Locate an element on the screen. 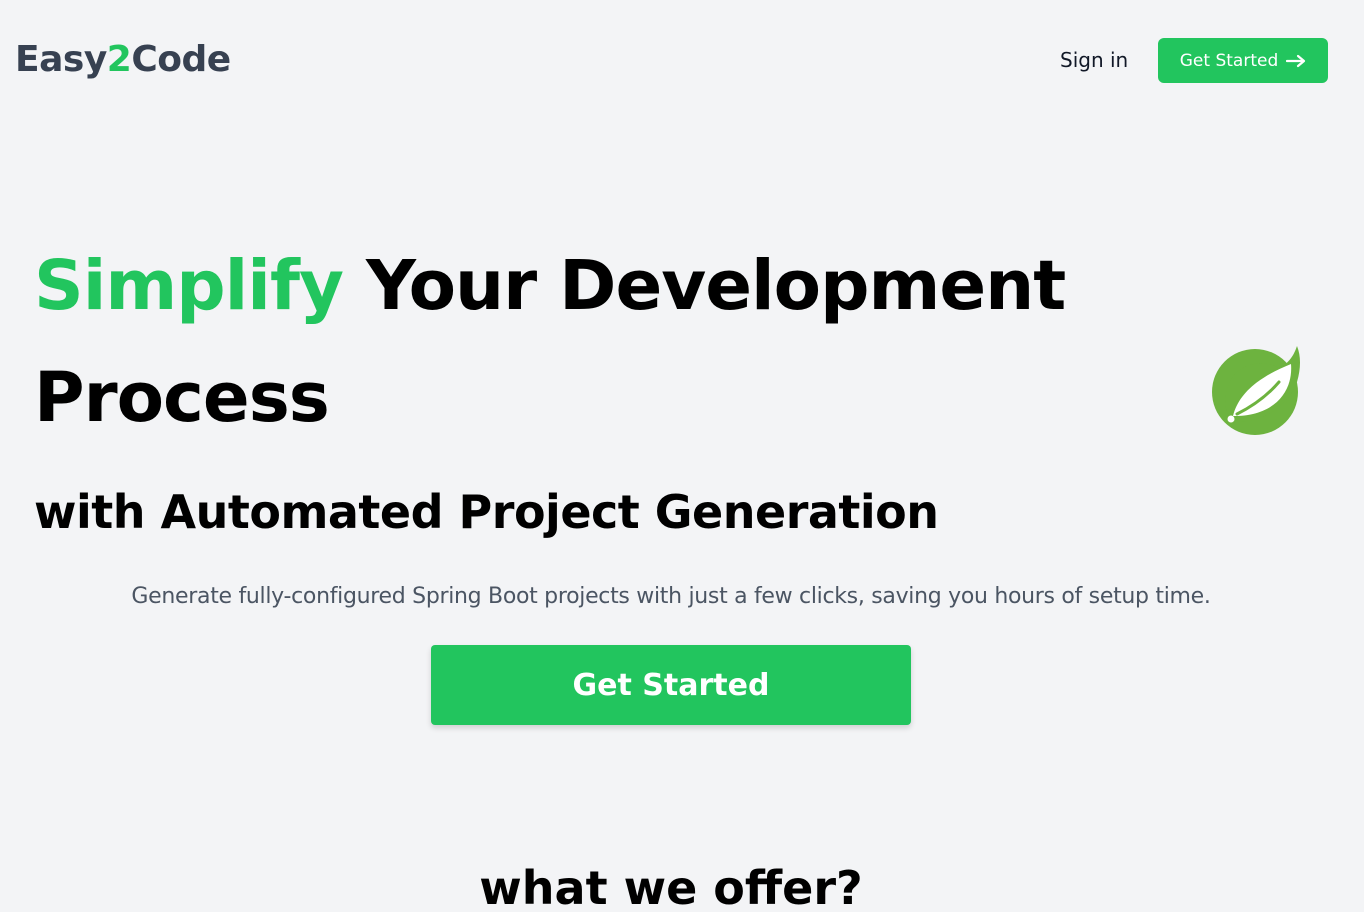 Image resolution: width=1364 pixels, height=912 pixels. header-get-started-label: Get Started is located at coordinates (1229, 60).